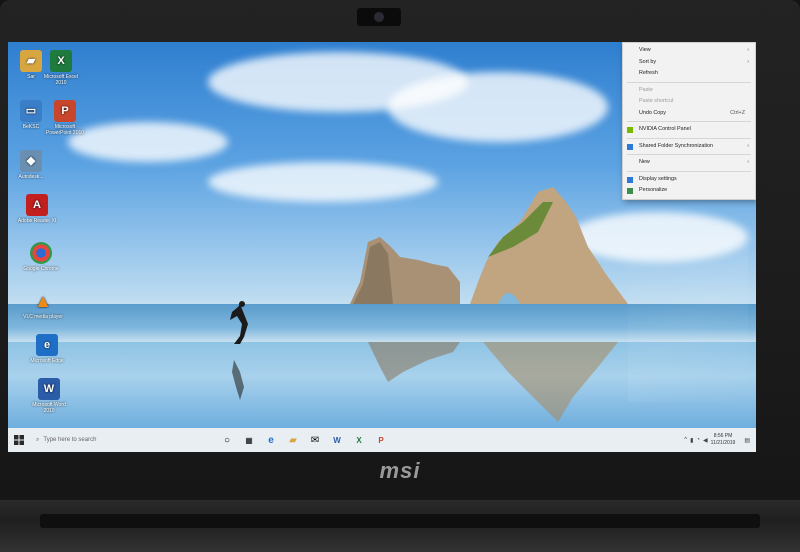 The width and height of the screenshot is (800, 552). Describe the element at coordinates (646, 89) in the screenshot. I see `menu-item-label: Paste` at that location.